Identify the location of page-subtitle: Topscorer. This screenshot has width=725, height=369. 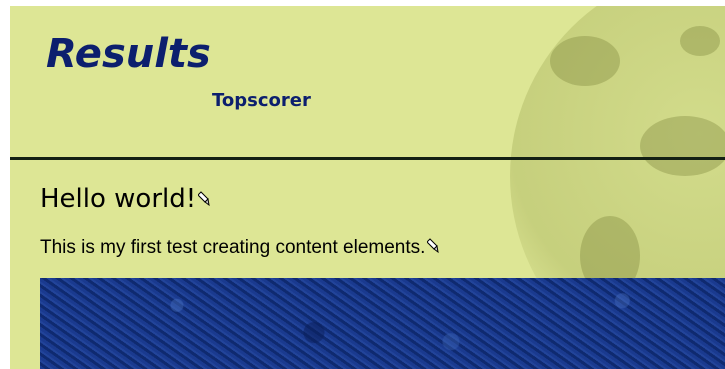
(261, 100).